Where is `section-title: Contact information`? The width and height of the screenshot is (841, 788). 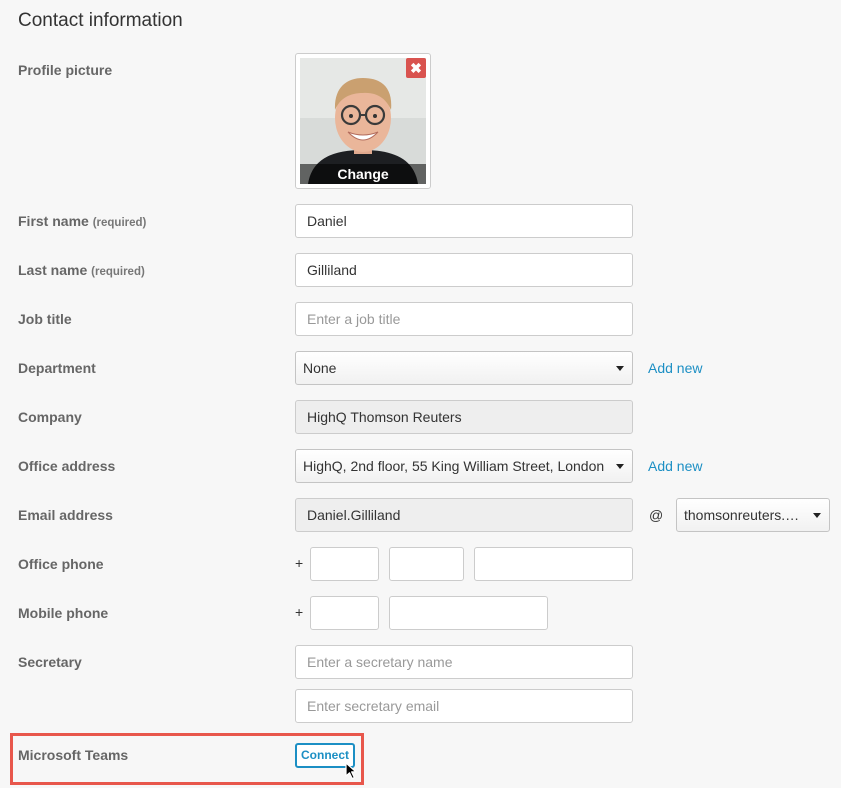
section-title: Contact information is located at coordinates (100, 20).